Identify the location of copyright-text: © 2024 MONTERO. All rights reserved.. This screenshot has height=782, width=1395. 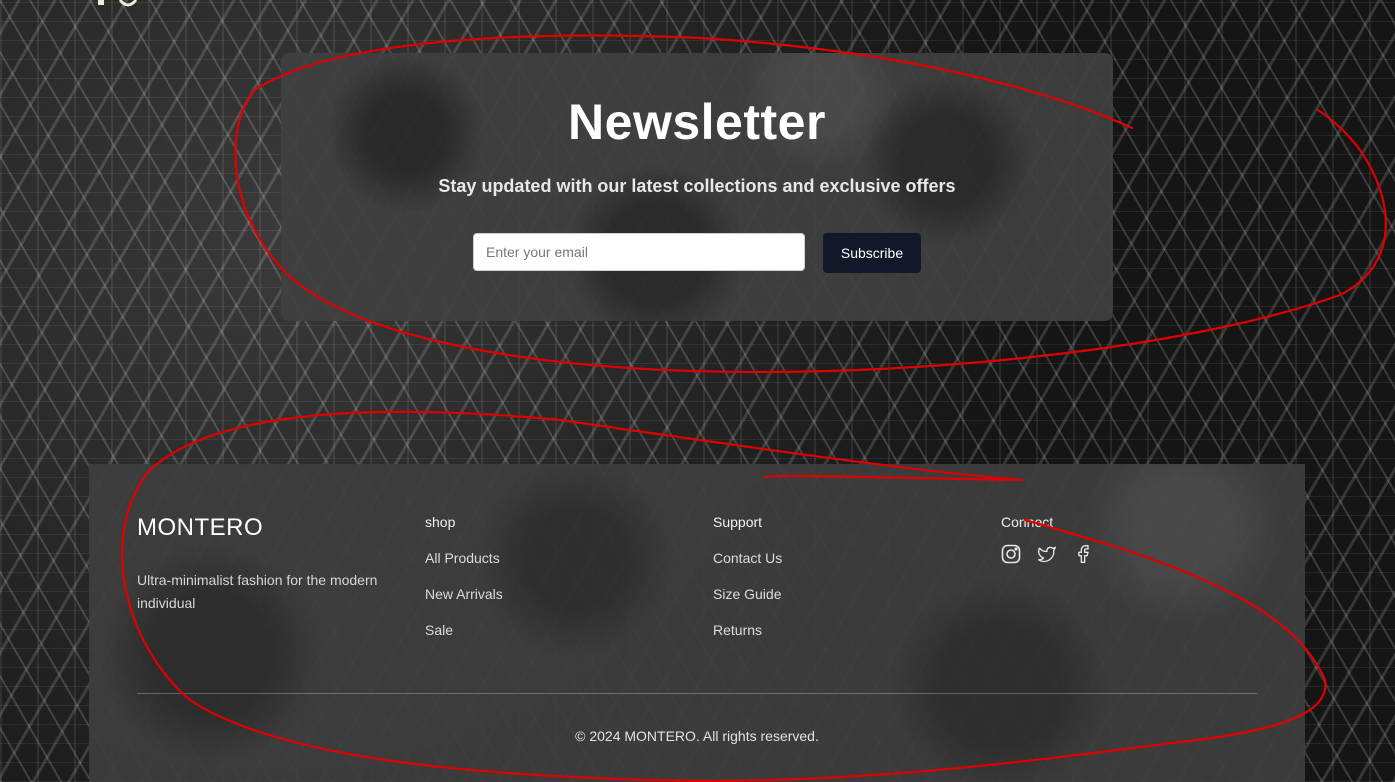
(697, 736).